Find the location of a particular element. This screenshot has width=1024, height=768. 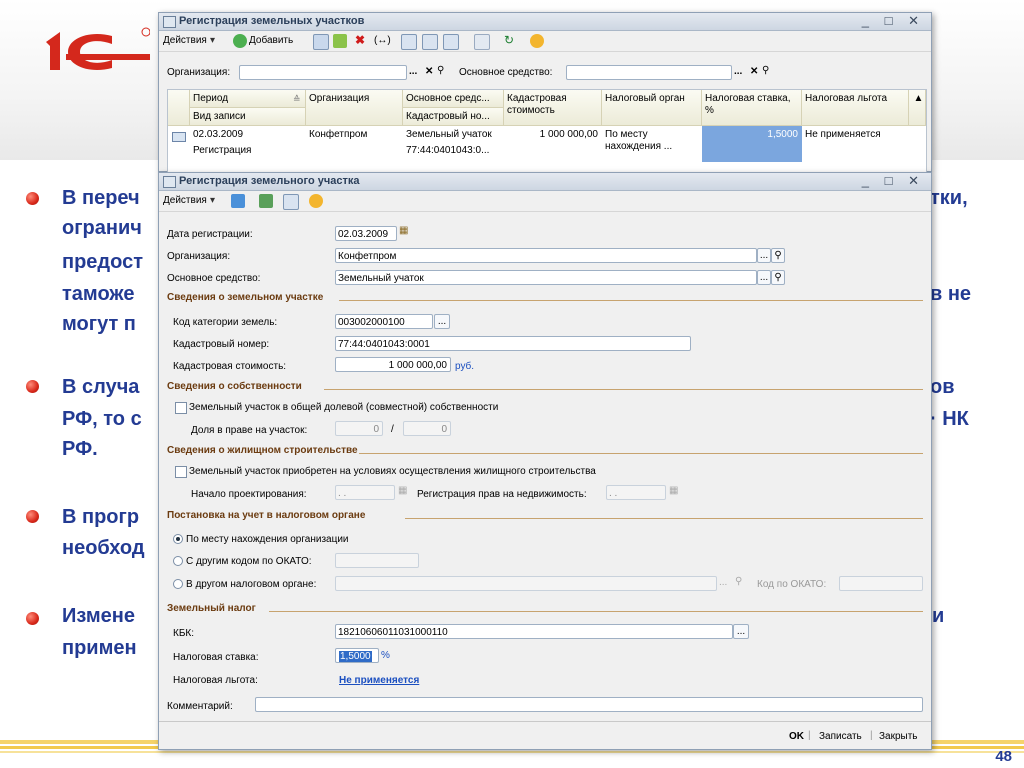

filter-value-icon is located at coordinates (430, 42).